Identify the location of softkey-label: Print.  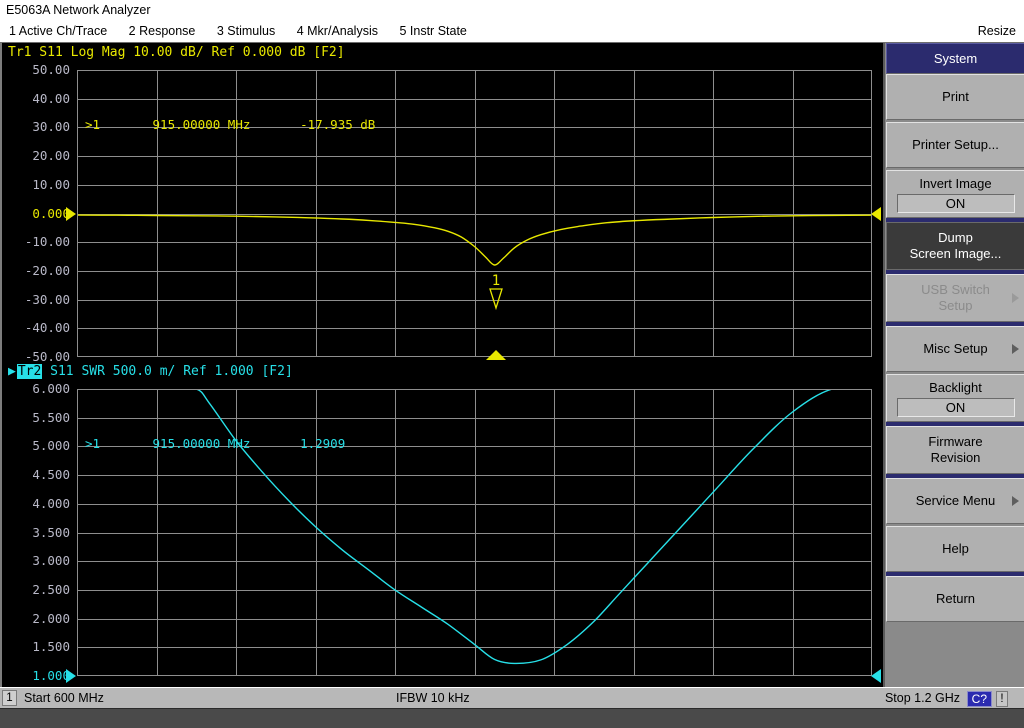
(955, 96).